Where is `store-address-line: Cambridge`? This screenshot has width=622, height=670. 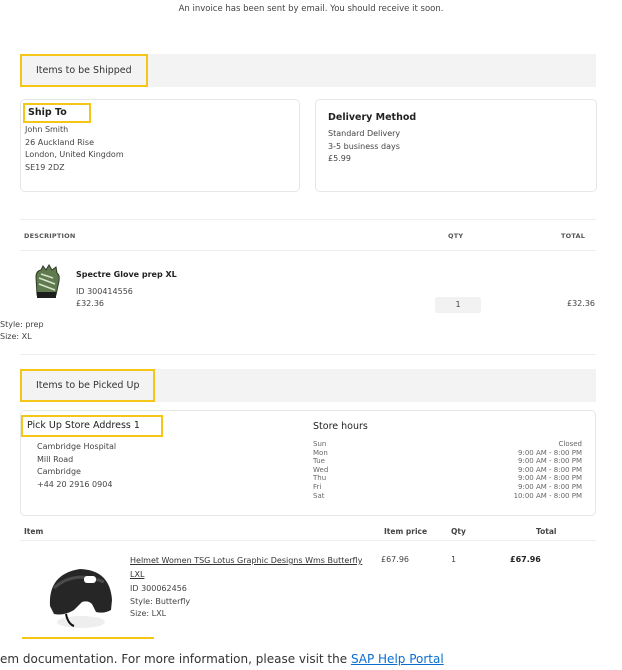
store-address-line: Cambridge is located at coordinates (59, 471).